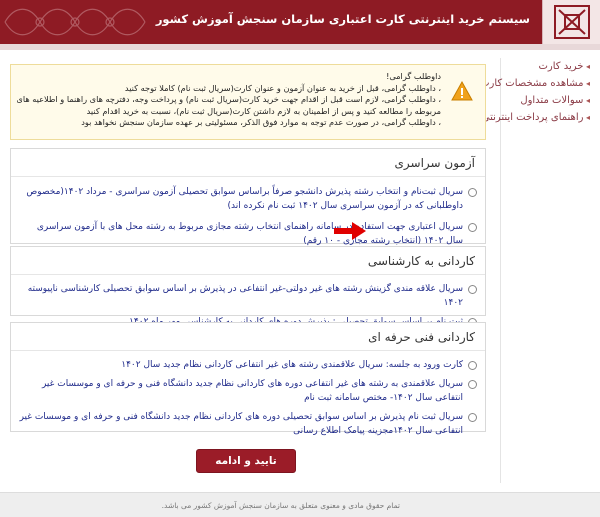 The height and width of the screenshot is (517, 600). What do you see at coordinates (248, 163) in the screenshot?
I see `section-title: آزمون سراسری` at bounding box center [248, 163].